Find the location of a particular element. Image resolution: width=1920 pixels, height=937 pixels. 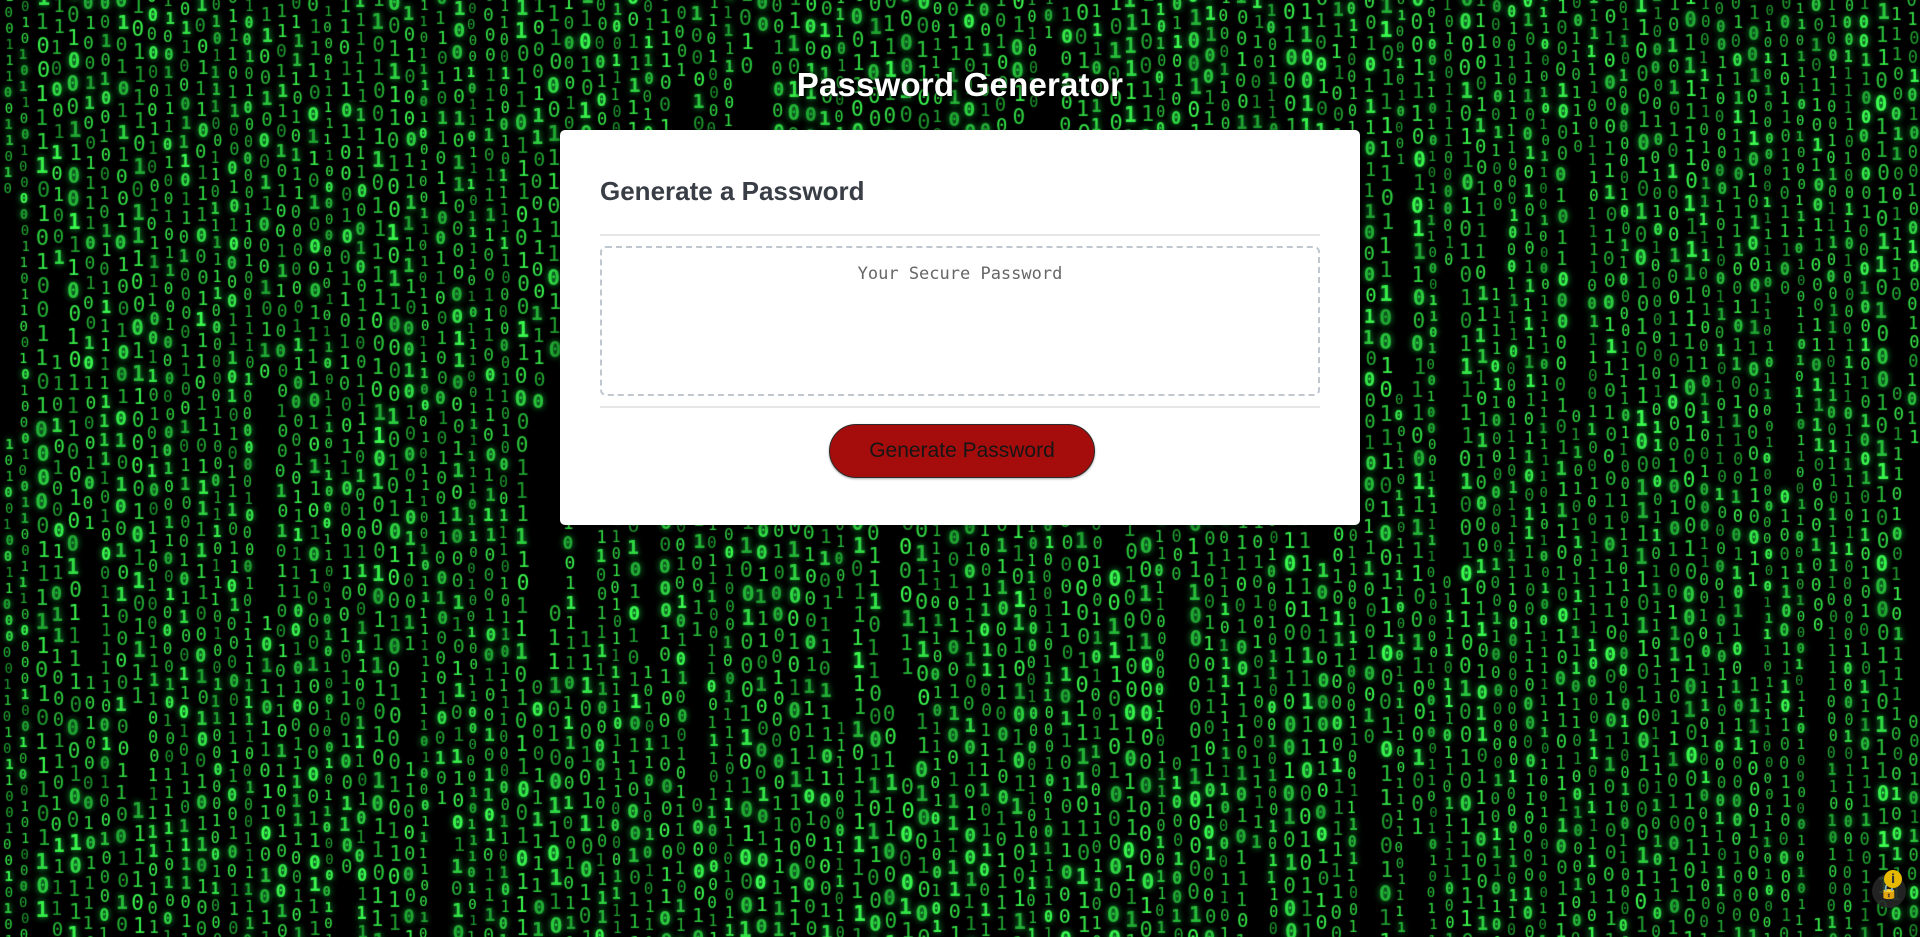

card-body is located at coordinates (960, 322).